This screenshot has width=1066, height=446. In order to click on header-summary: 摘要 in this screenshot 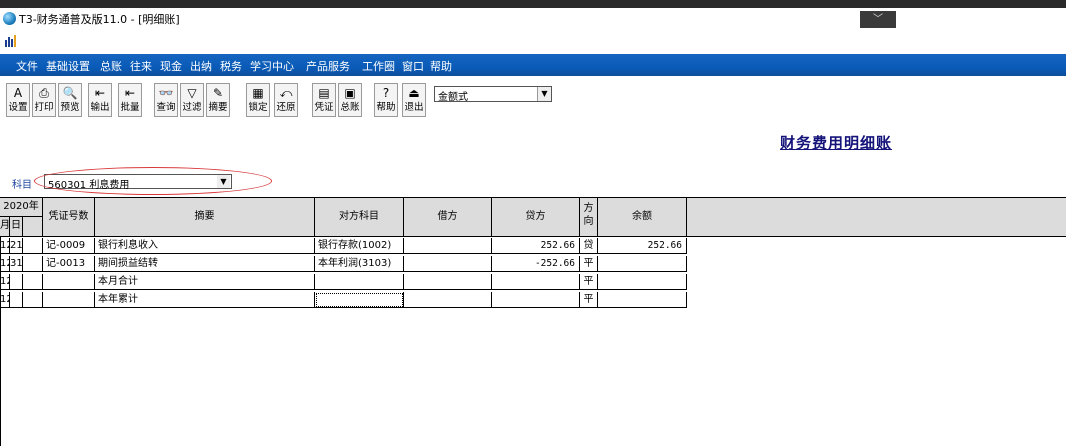, I will do `click(205, 217)`.